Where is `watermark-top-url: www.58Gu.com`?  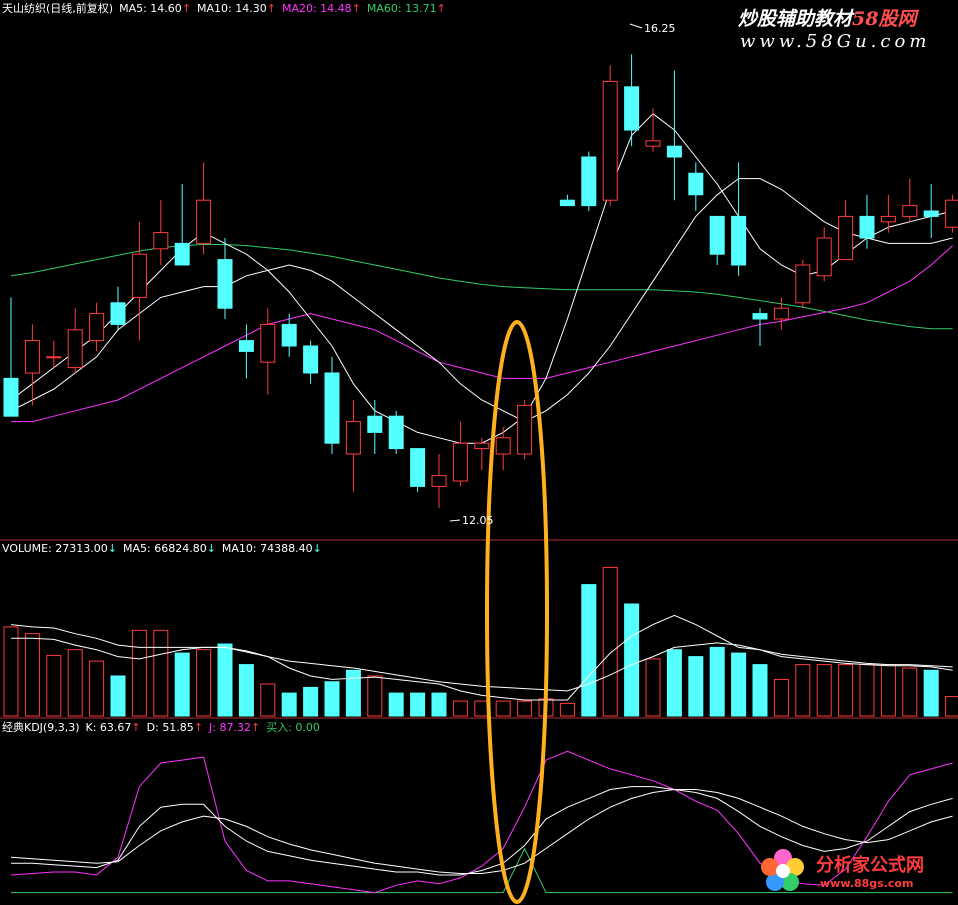 watermark-top-url: www.58Gu.com is located at coordinates (835, 41).